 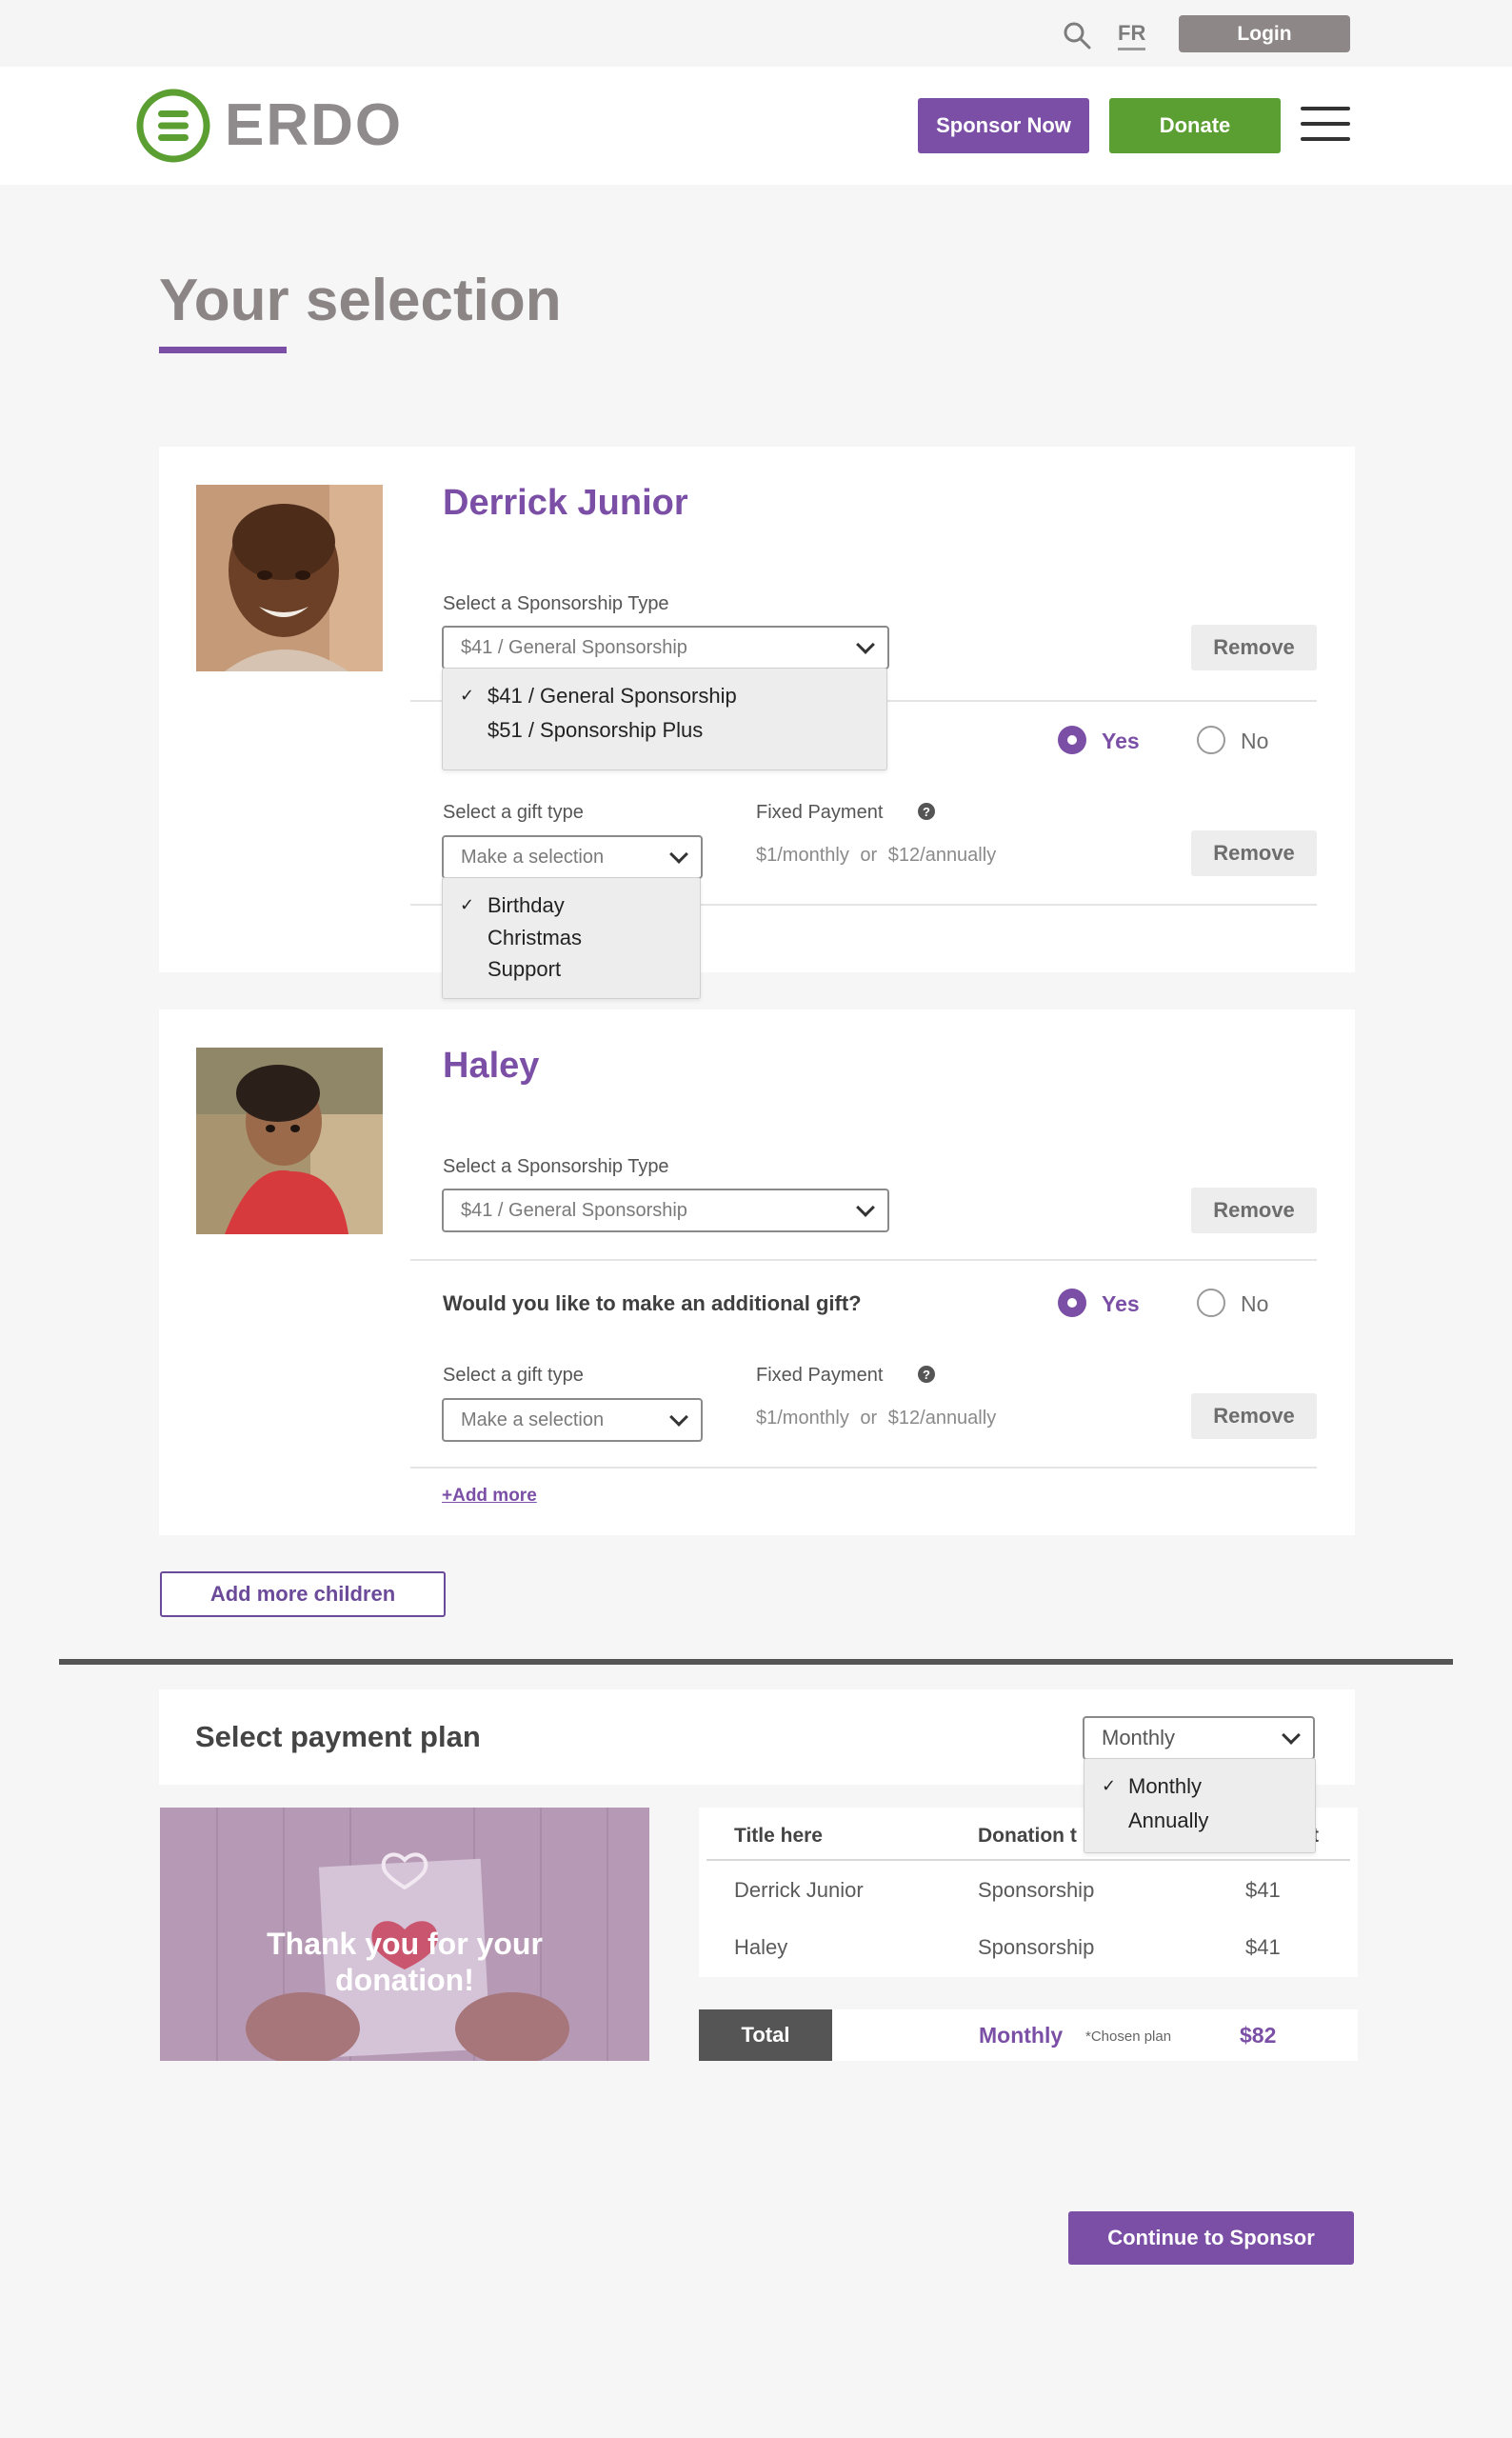 What do you see at coordinates (223, 350) in the screenshot?
I see `title-underline` at bounding box center [223, 350].